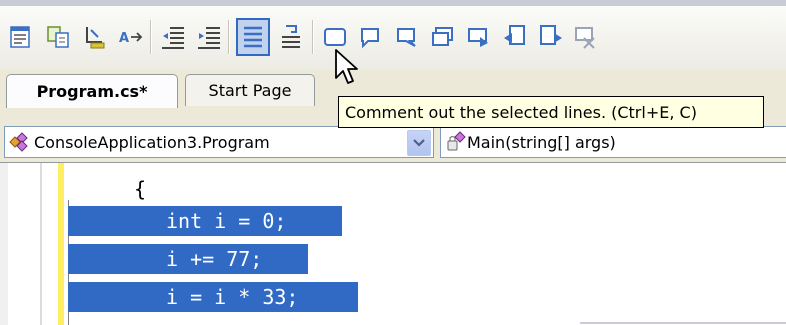 Image resolution: width=786 pixels, height=325 pixels. Describe the element at coordinates (140, 189) in the screenshot. I see `code-open-brace: {` at that location.